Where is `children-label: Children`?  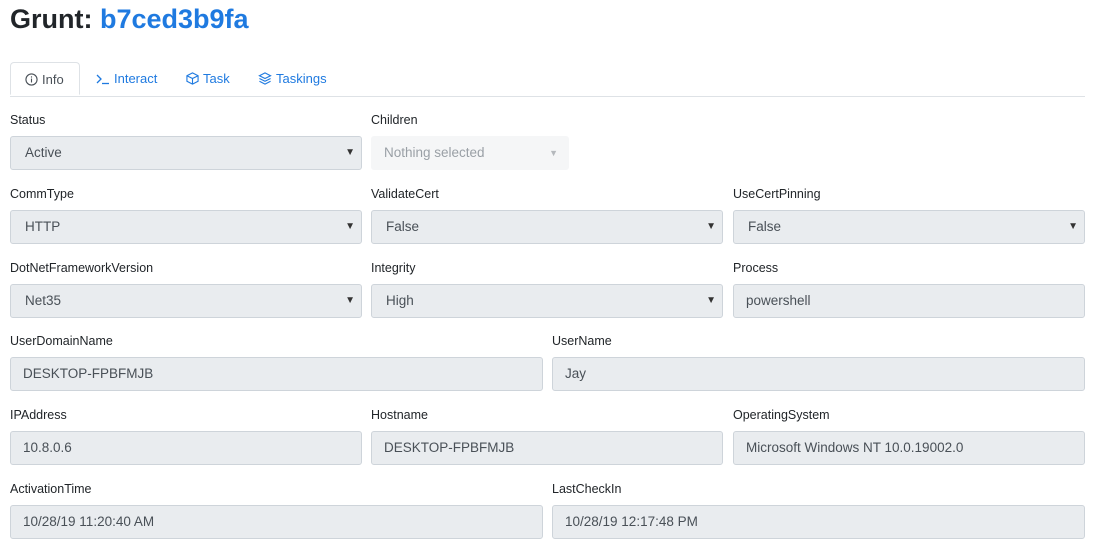 children-label: Children is located at coordinates (394, 120).